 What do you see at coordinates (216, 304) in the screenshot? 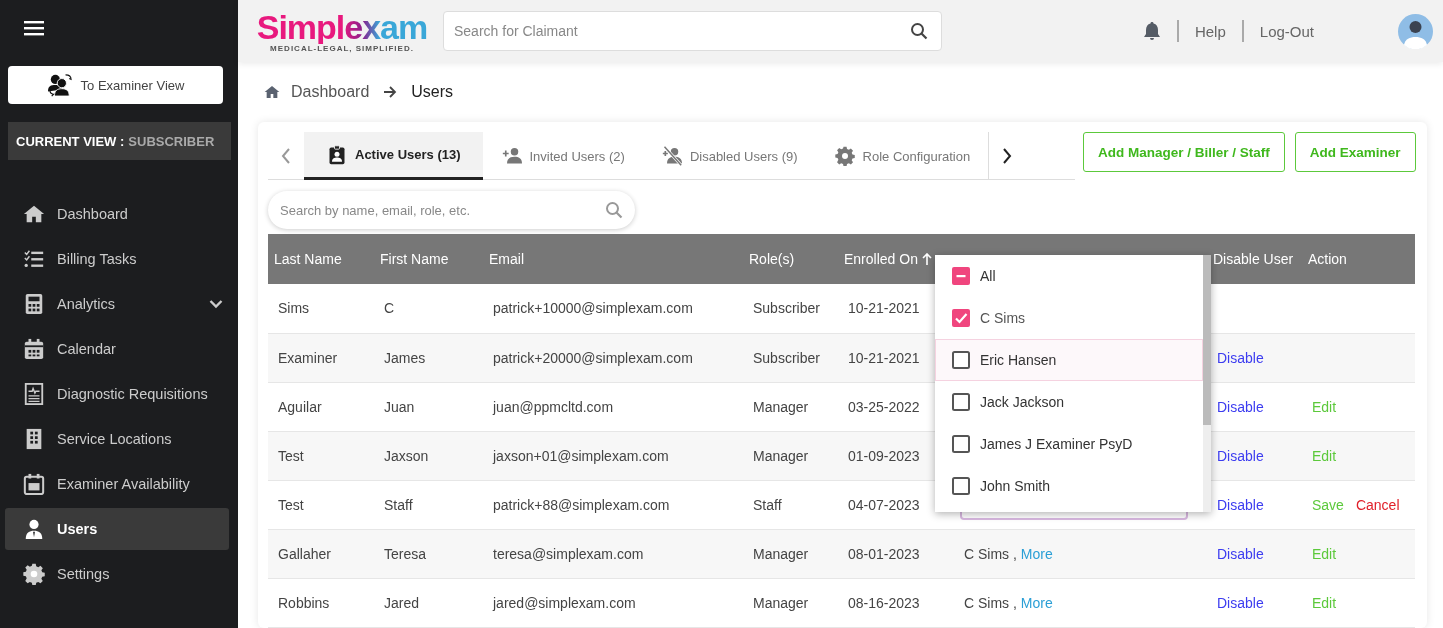
I see `chevron-down-icon` at bounding box center [216, 304].